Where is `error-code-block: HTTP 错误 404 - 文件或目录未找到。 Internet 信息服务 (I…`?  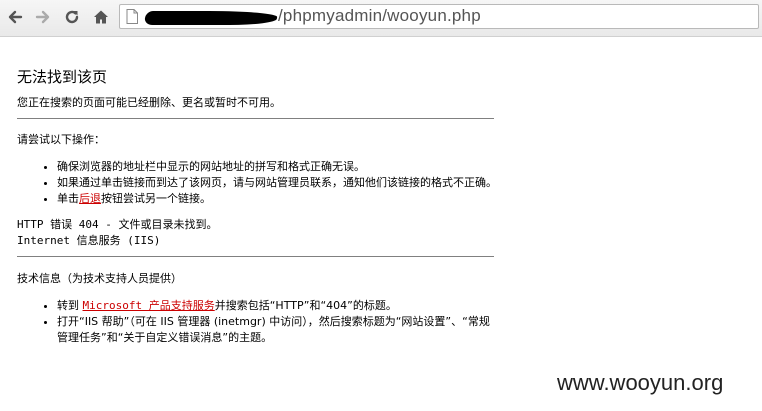
error-code-block: HTTP 错误 404 - 文件或目录未找到。 Internet 信息服务 (I… is located at coordinates (257, 233).